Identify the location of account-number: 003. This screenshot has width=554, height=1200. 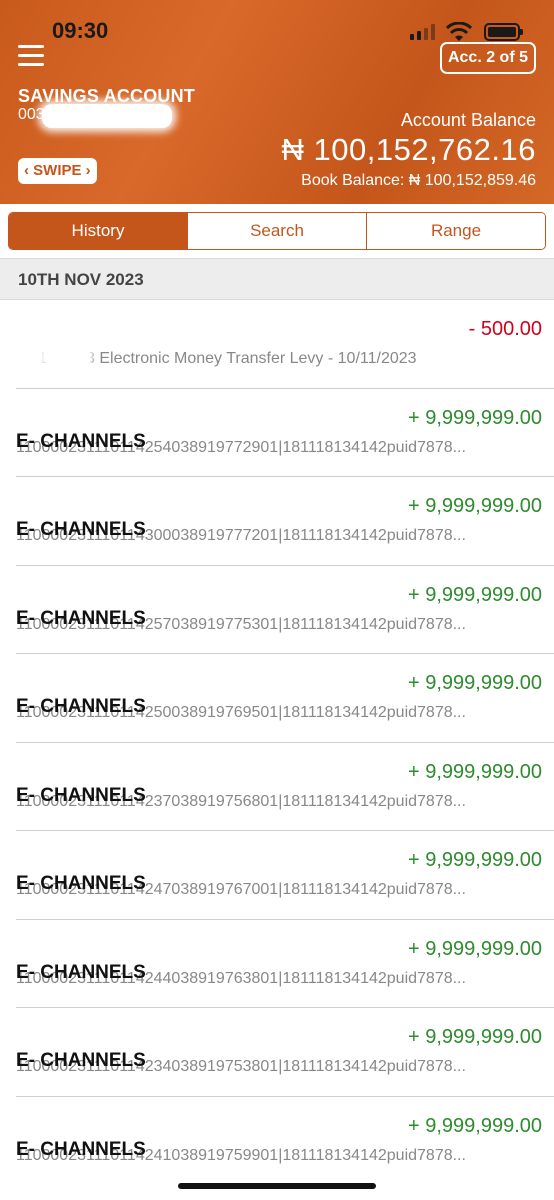
(31, 114).